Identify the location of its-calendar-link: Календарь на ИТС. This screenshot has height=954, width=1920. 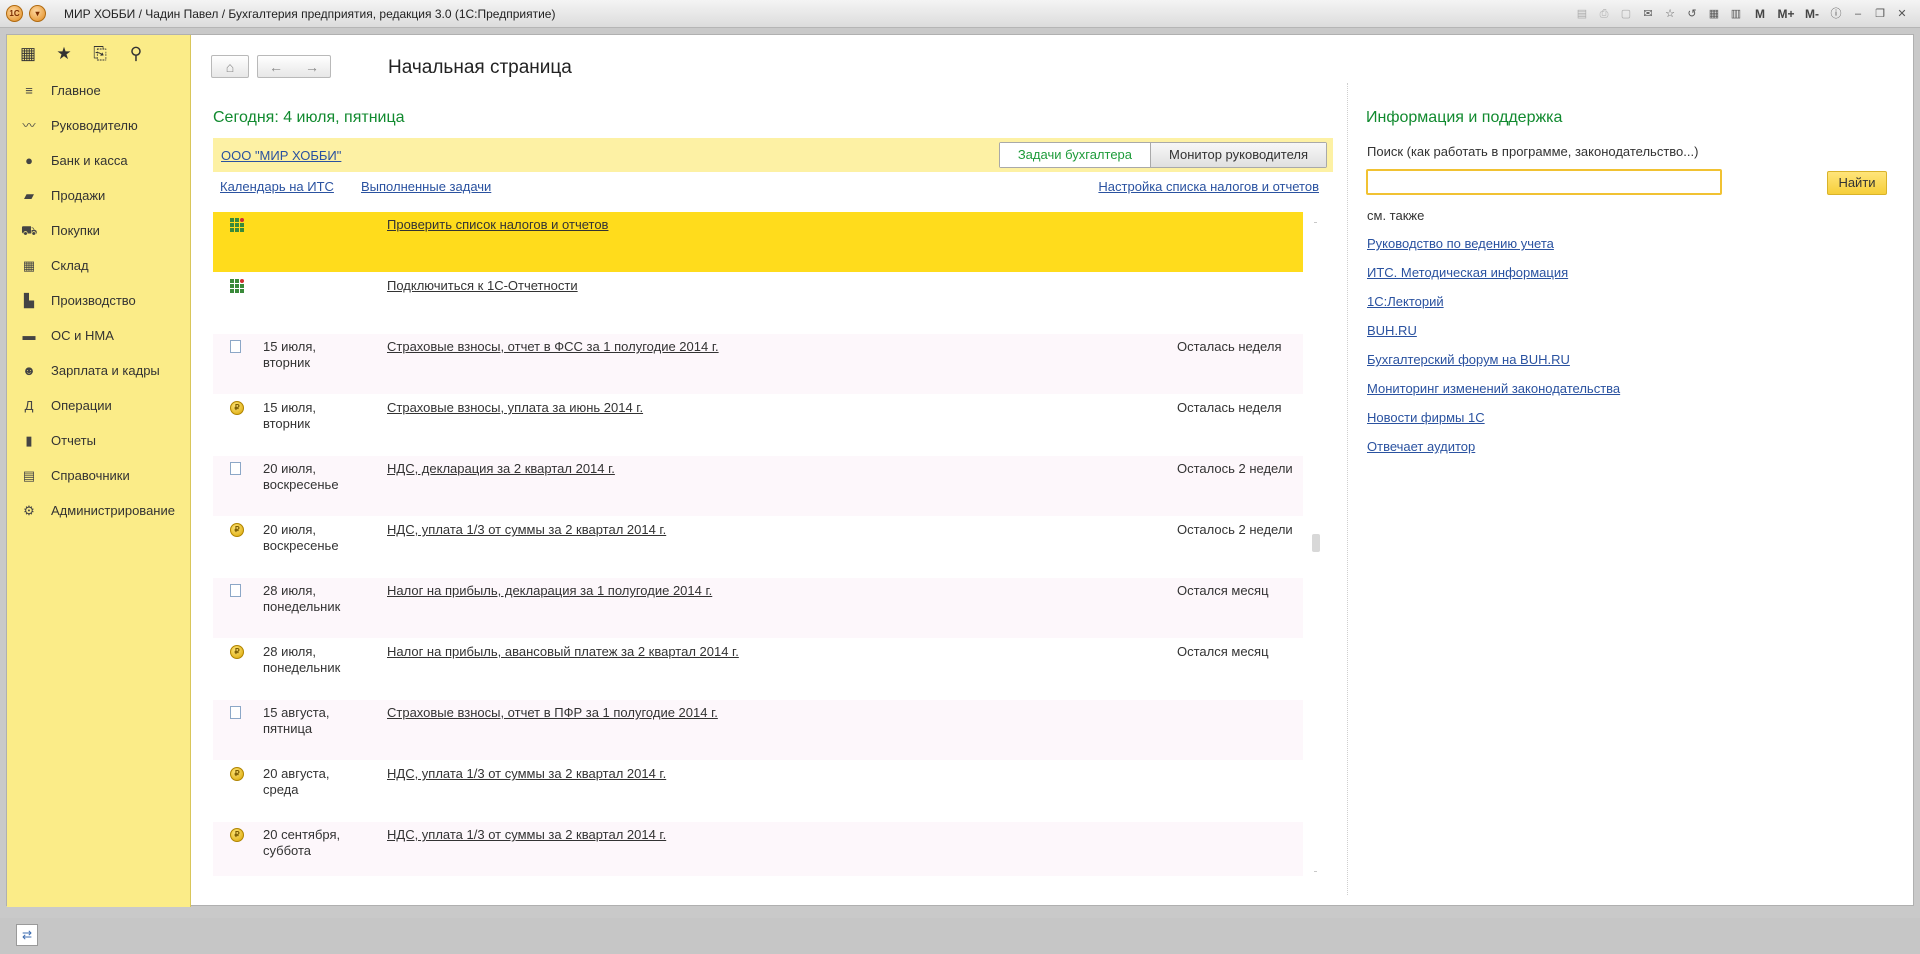
(277, 186).